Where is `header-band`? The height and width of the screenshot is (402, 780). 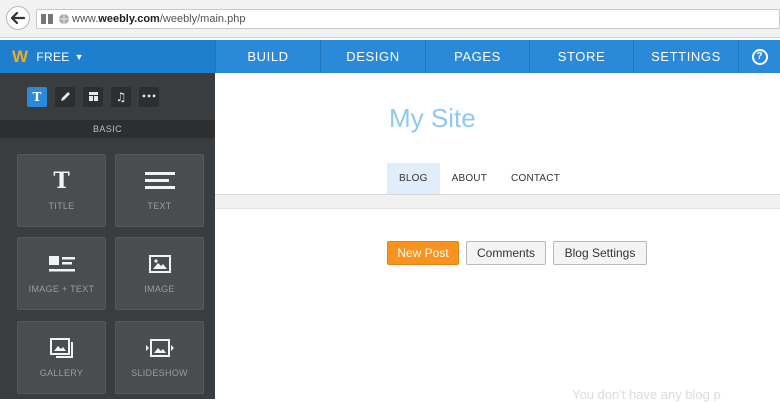 header-band is located at coordinates (497, 202).